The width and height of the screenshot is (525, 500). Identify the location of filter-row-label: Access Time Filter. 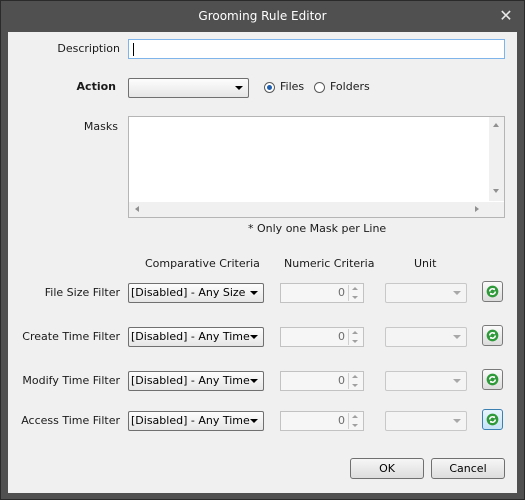
(70, 420).